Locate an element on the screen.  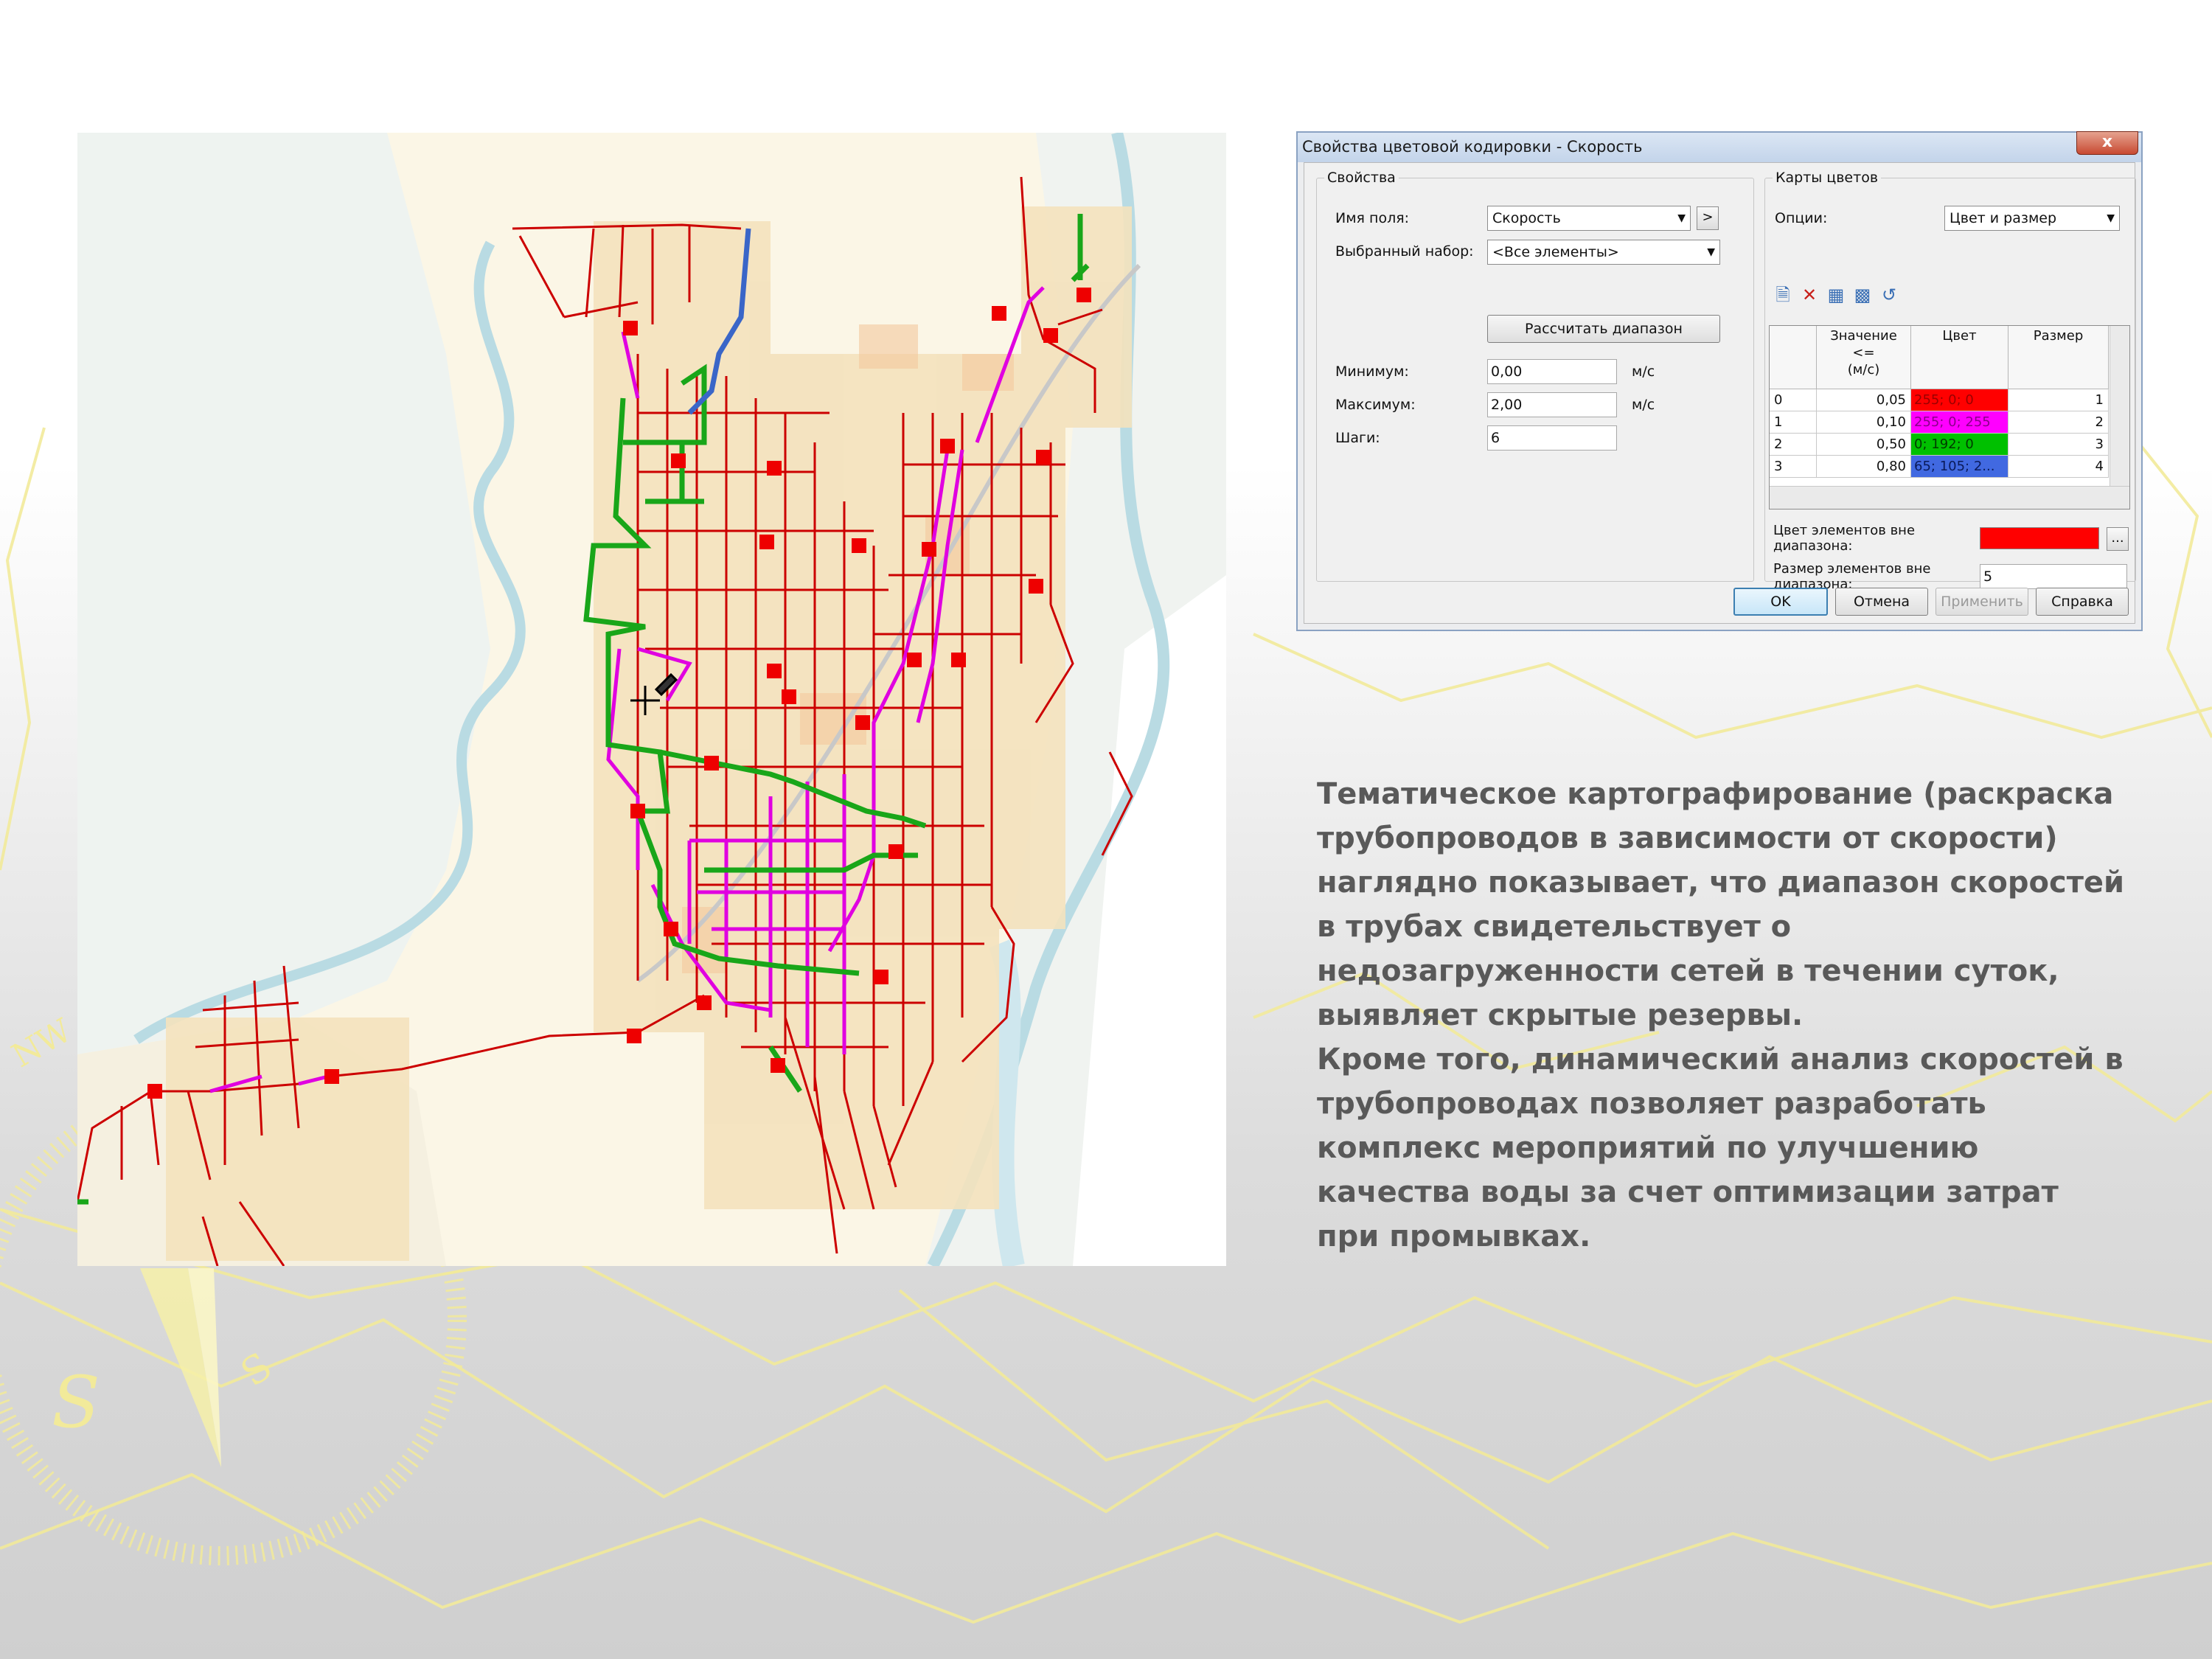
ok-button: OK is located at coordinates (1780, 602).